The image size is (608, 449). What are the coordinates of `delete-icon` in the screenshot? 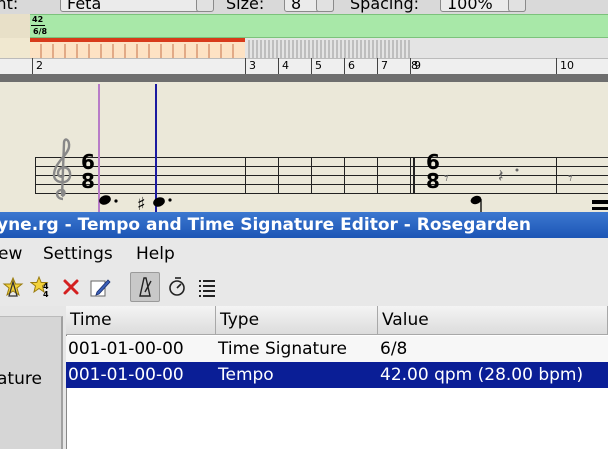 It's located at (71, 287).